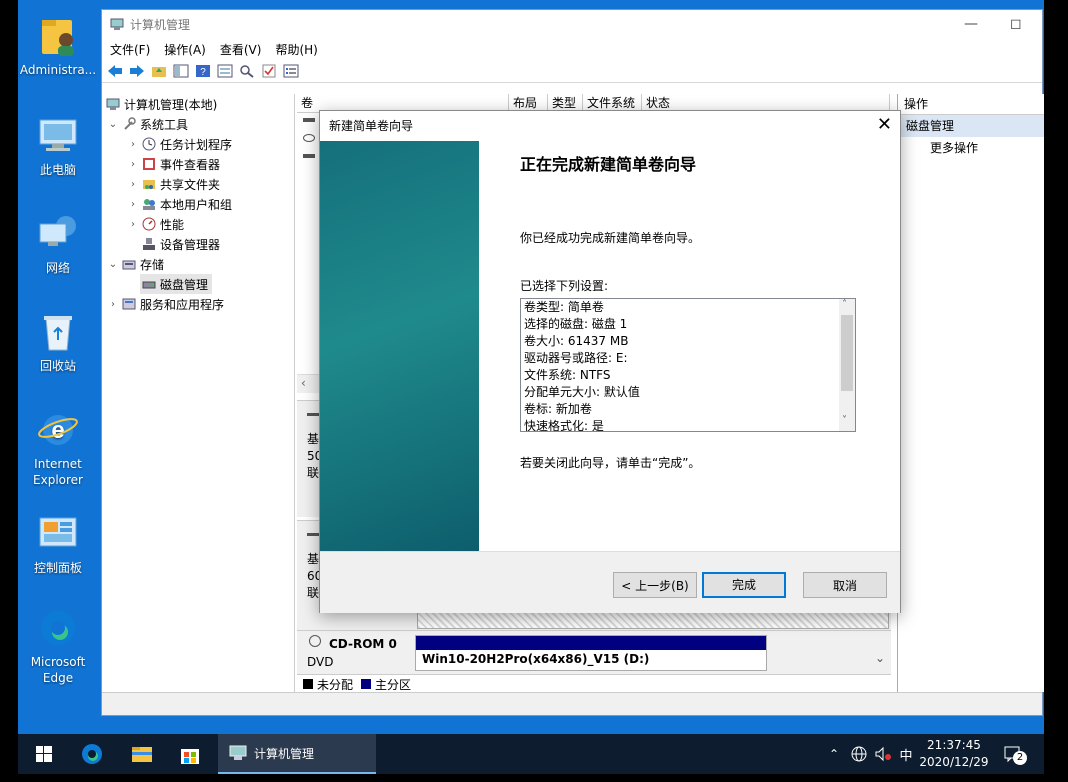  What do you see at coordinates (880, 658) in the screenshot?
I see `scroll-down-icon: ⌄` at bounding box center [880, 658].